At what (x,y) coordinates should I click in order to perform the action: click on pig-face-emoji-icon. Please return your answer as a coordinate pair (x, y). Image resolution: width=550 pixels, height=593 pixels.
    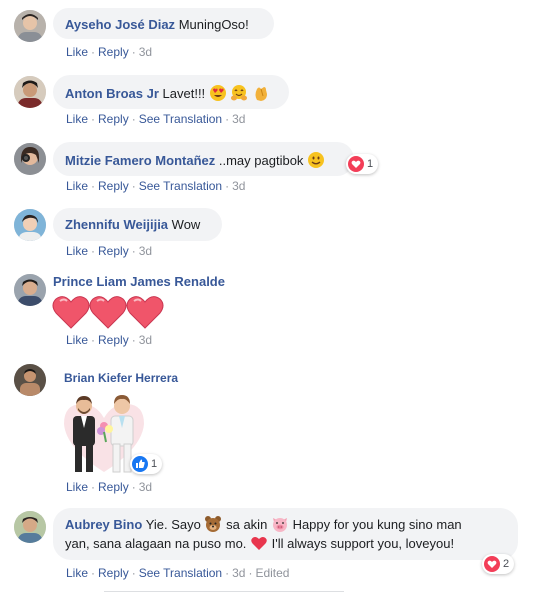
    Looking at the image, I should click on (279, 525).